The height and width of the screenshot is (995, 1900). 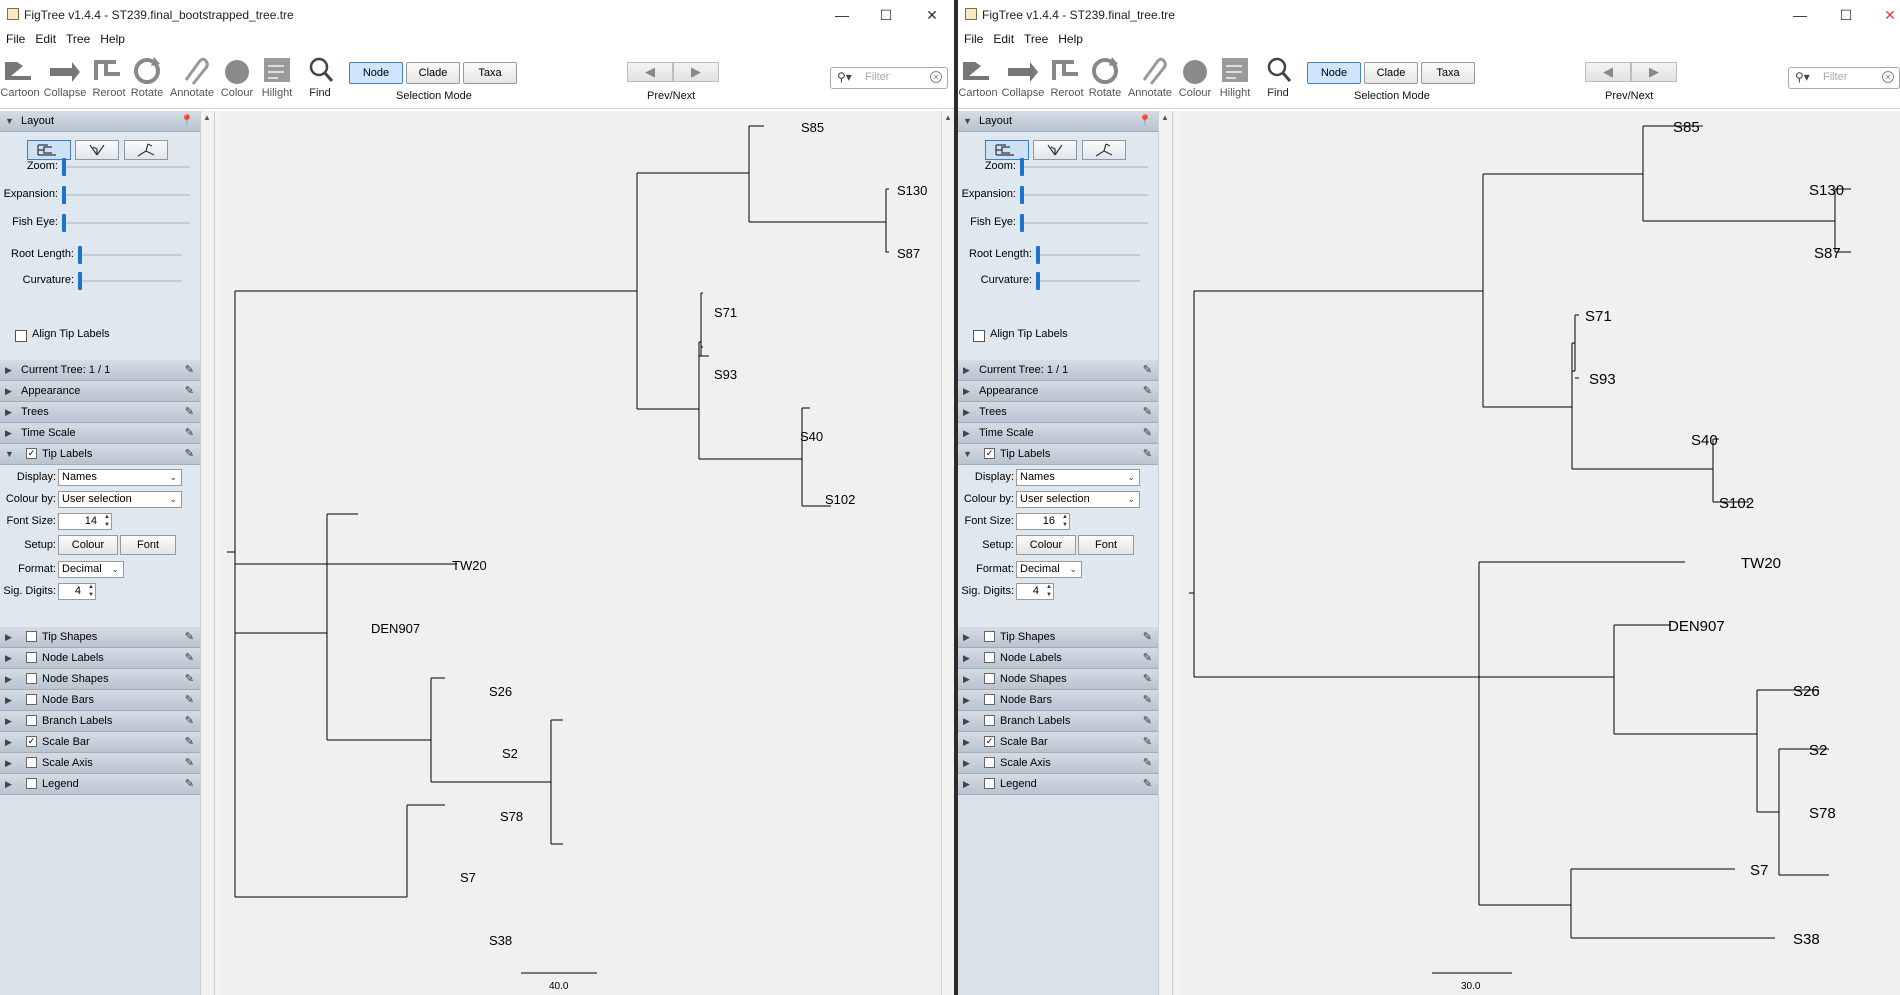 I want to click on hilight-button: Hilight, so click(x=1235, y=76).